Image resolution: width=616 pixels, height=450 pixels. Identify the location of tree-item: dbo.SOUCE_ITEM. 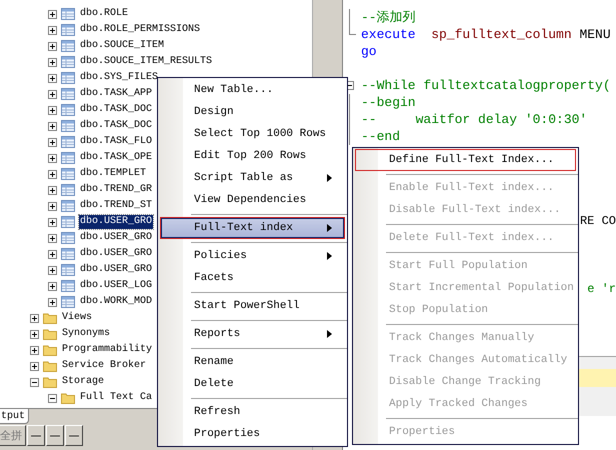
(122, 46).